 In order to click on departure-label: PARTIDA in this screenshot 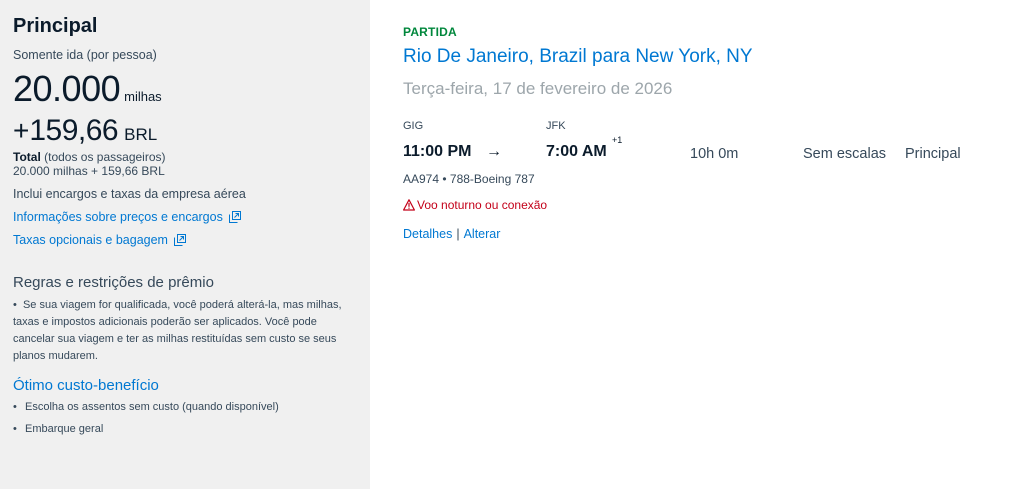, I will do `click(430, 32)`.